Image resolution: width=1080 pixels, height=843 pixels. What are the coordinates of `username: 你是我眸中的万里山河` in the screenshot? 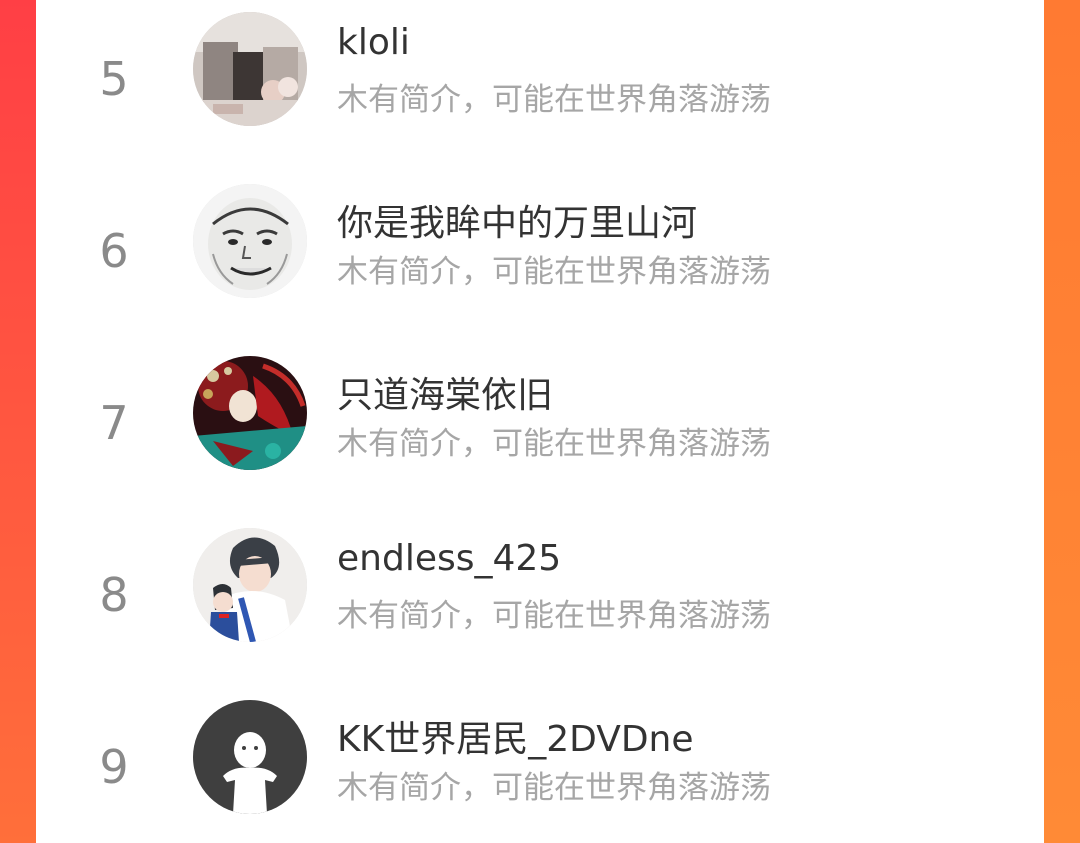 It's located at (517, 220).